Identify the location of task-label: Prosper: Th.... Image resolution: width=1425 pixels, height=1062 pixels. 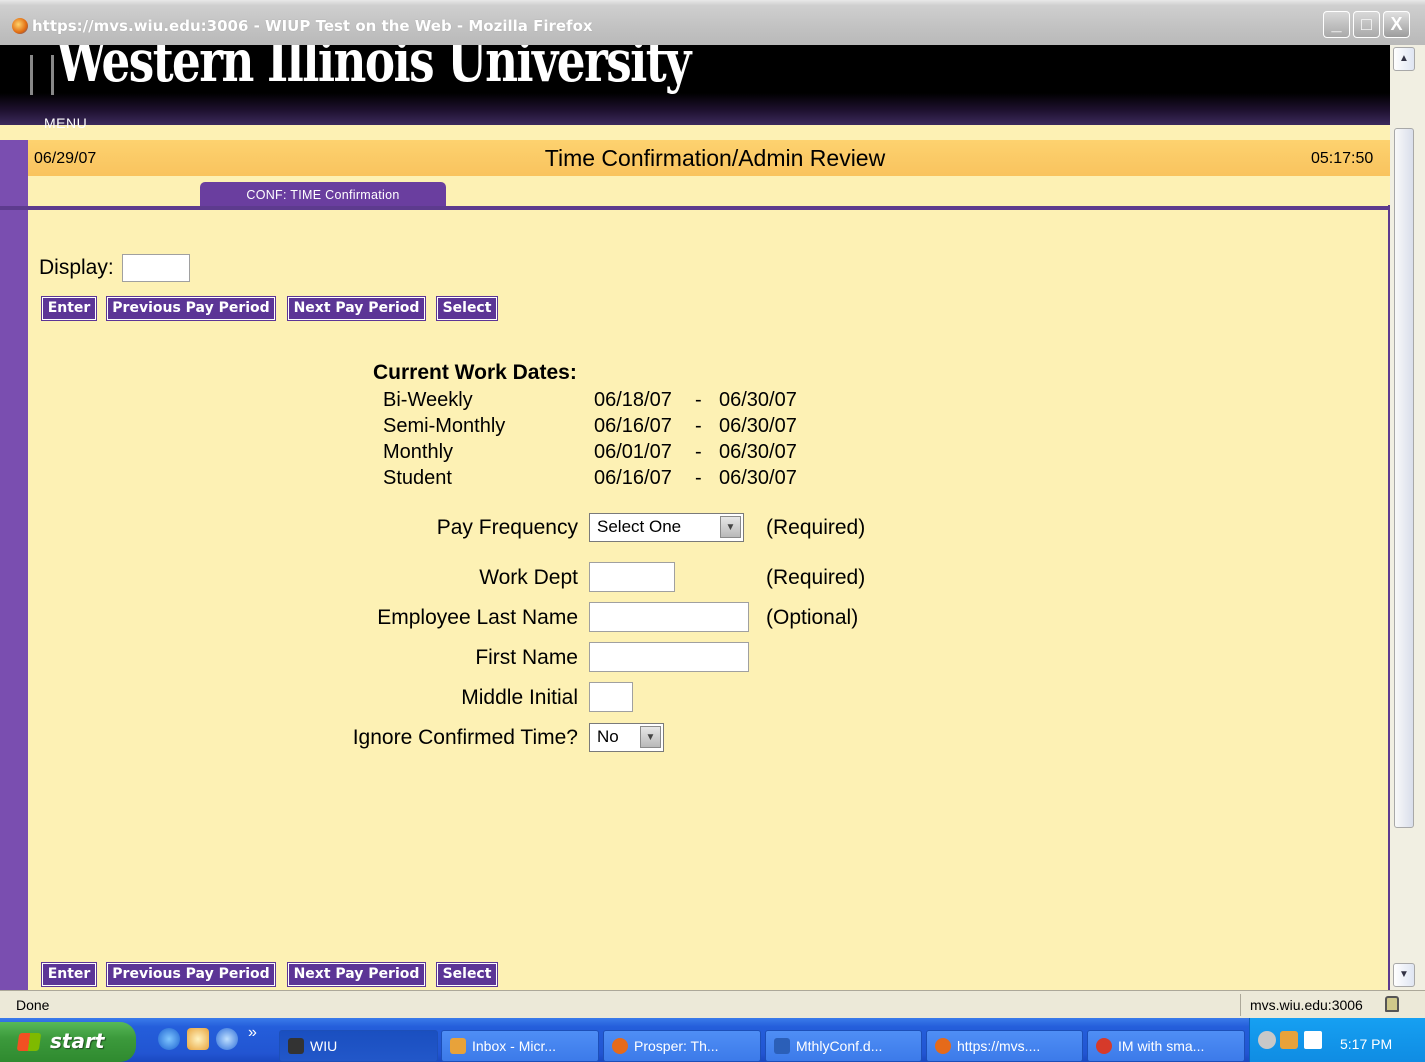
(676, 1046).